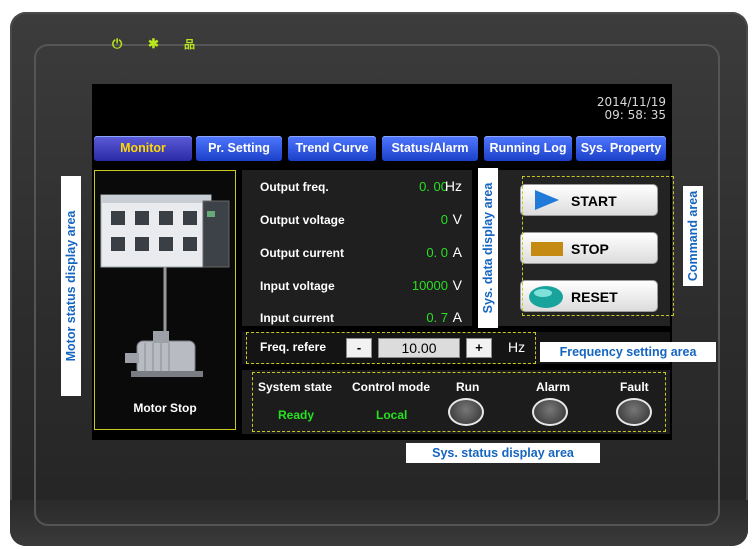 The width and height of the screenshot is (754, 549). Describe the element at coordinates (297, 318) in the screenshot. I see `input-current-label: Input current` at that location.